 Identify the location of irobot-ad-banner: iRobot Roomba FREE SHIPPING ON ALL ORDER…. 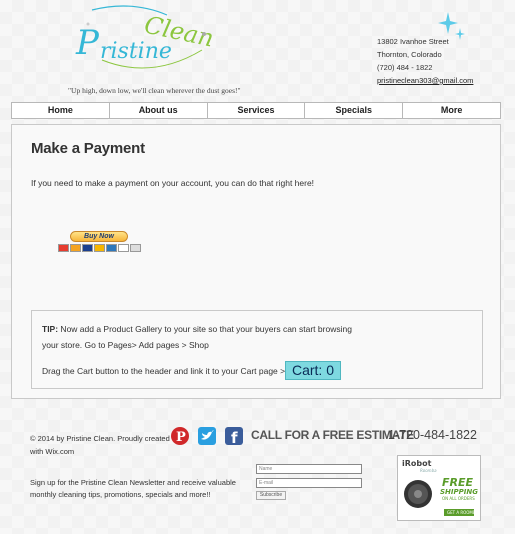
(439, 488).